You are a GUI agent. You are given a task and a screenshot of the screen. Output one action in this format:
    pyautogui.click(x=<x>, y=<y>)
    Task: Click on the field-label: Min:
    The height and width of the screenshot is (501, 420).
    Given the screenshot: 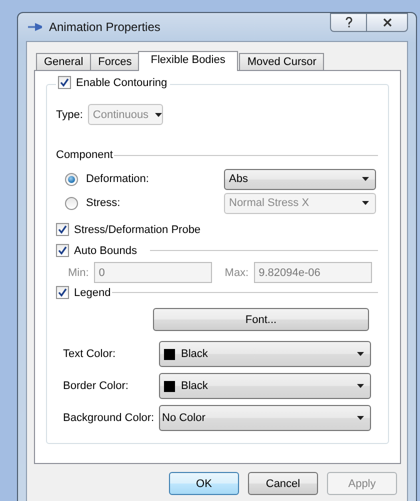 What is the action you would take?
    pyautogui.click(x=78, y=272)
    